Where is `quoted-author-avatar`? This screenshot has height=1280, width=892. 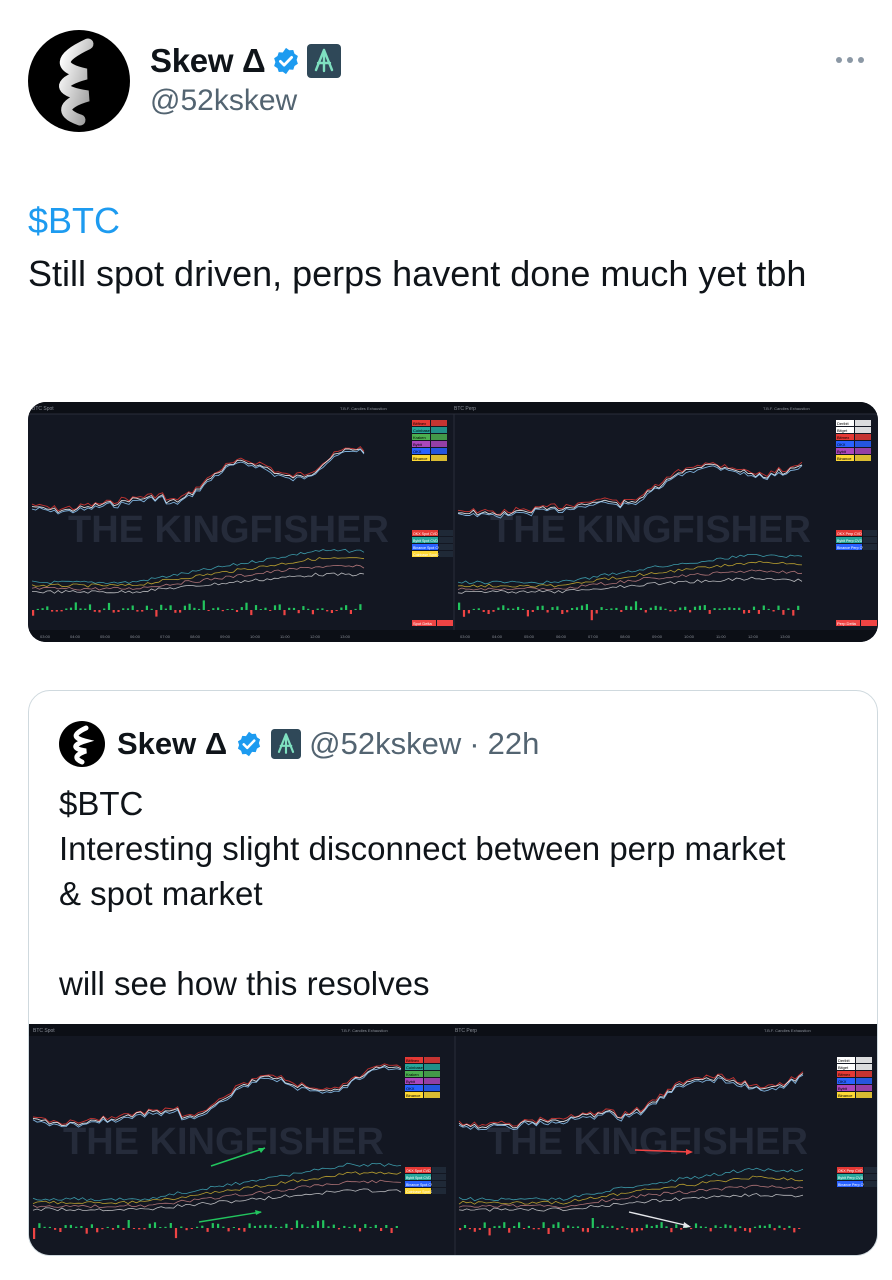 quoted-author-avatar is located at coordinates (82, 744).